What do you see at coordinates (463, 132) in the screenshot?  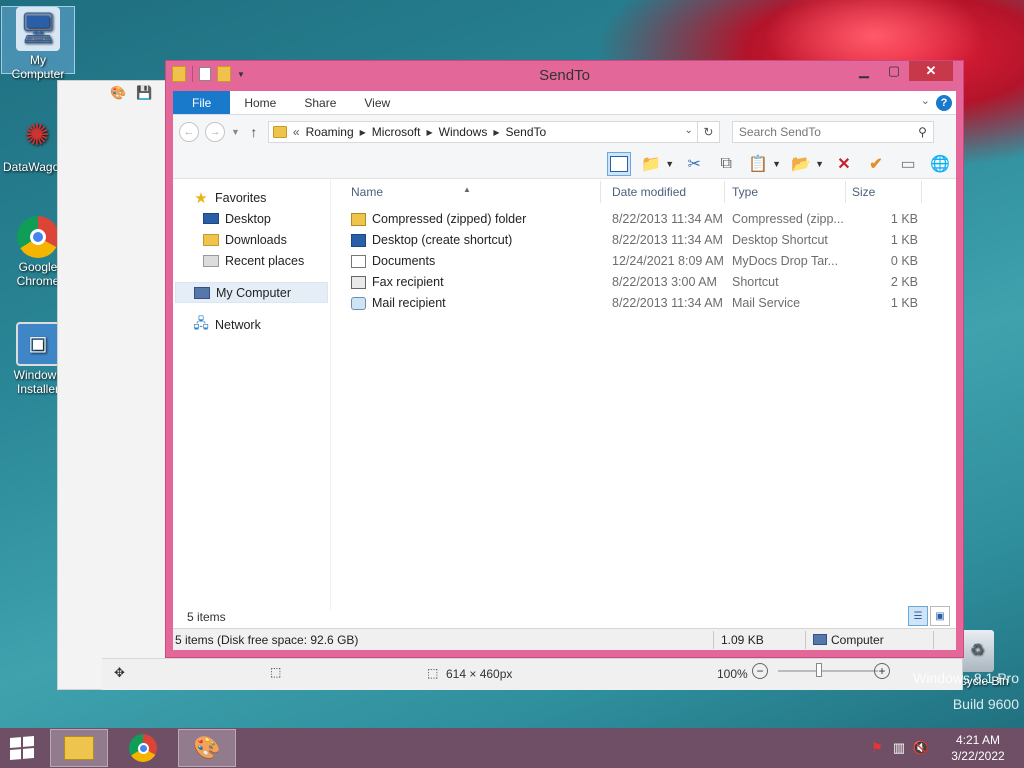 I see `breadcrumb-windows: Windows` at bounding box center [463, 132].